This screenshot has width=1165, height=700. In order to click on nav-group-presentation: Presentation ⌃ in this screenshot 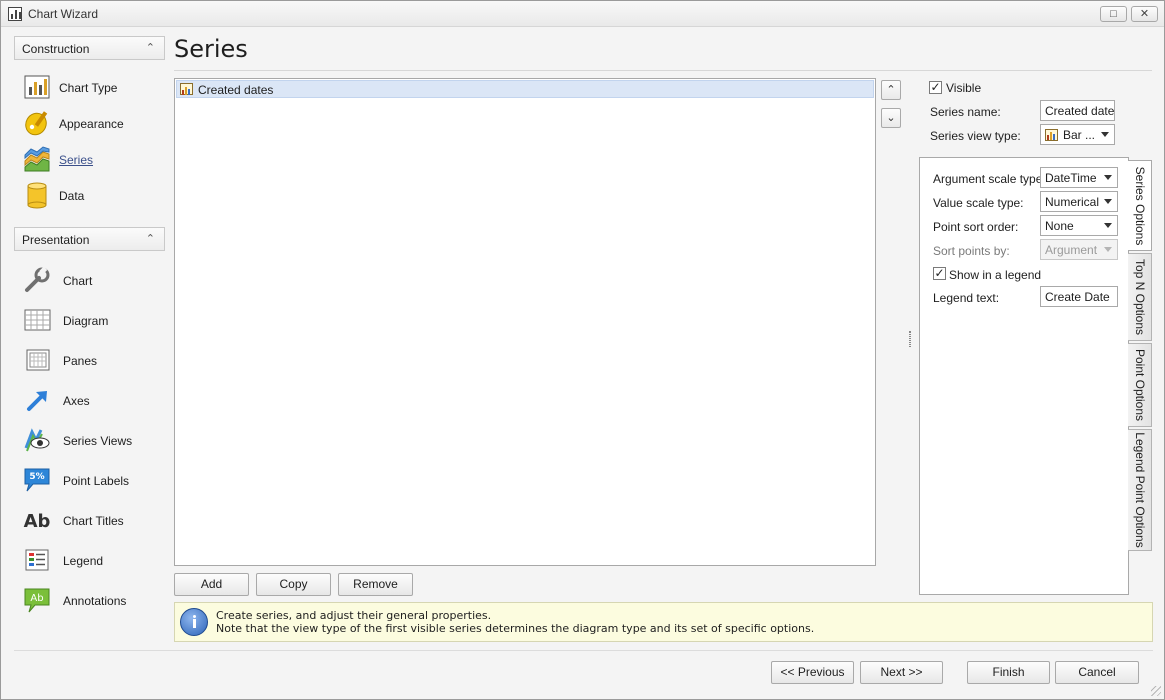, I will do `click(89, 239)`.